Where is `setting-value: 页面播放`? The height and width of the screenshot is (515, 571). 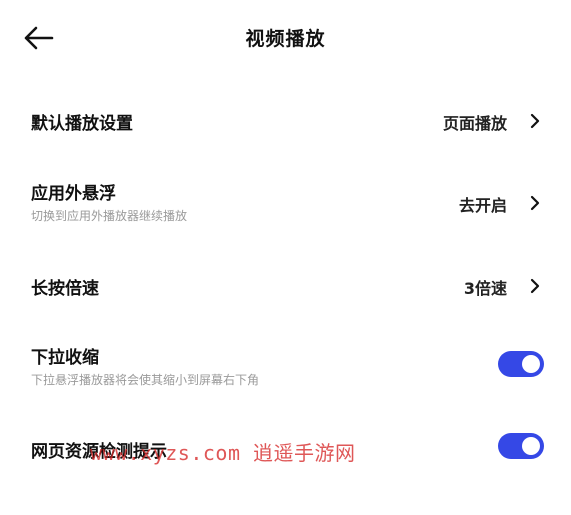 setting-value: 页面播放 is located at coordinates (474, 123).